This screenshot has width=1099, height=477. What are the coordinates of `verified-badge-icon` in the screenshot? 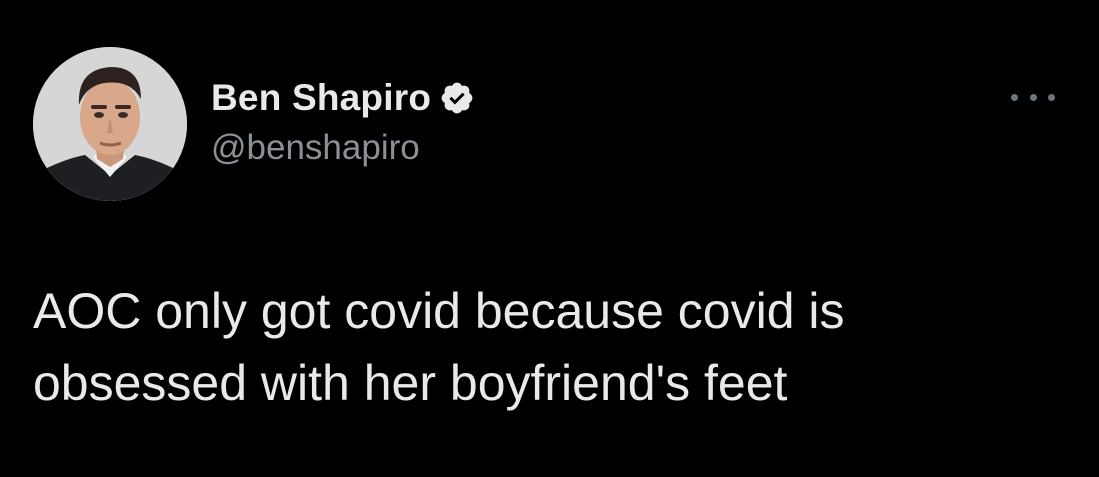 It's located at (457, 98).